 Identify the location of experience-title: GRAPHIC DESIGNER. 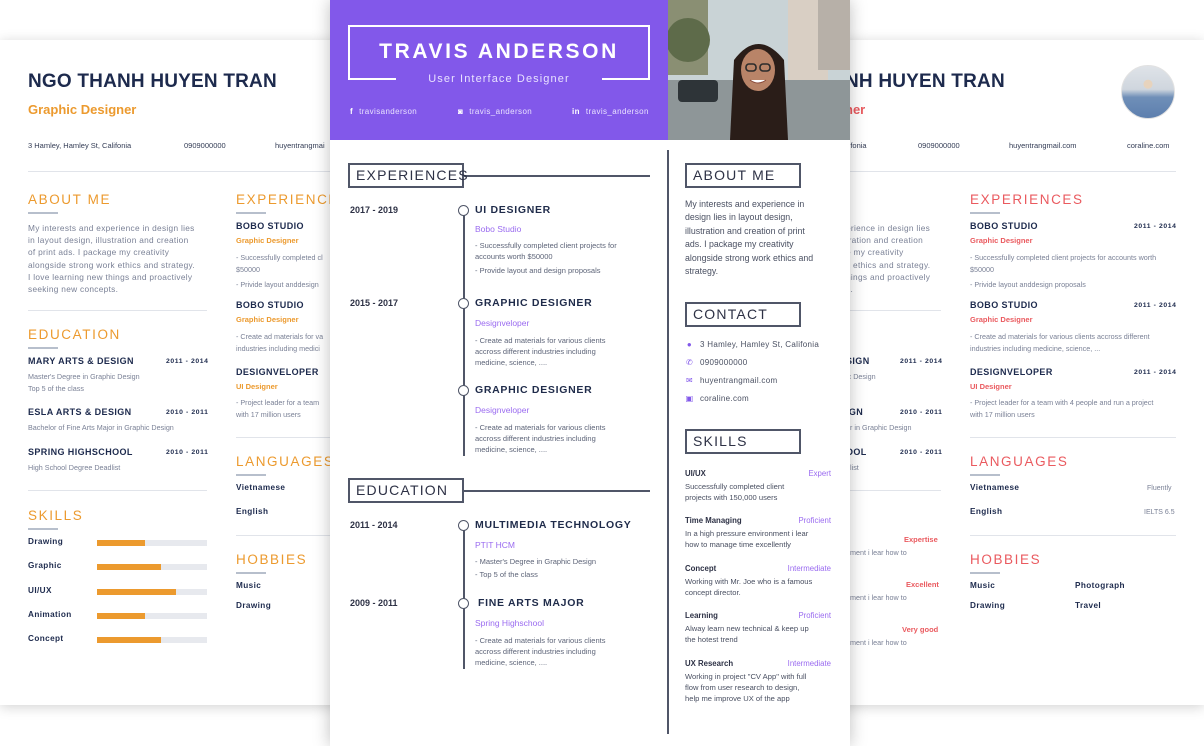
(534, 390).